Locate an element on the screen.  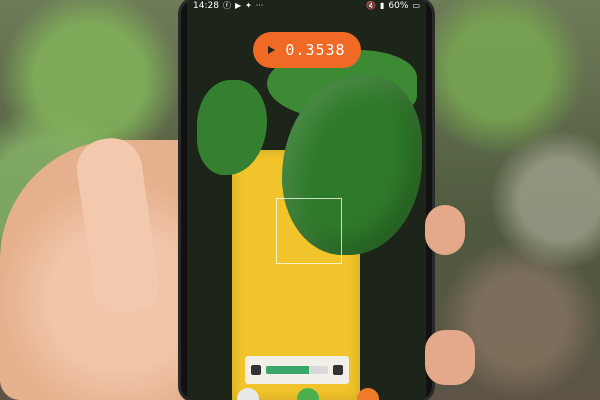
nav-button-right is located at coordinates (368, 394).